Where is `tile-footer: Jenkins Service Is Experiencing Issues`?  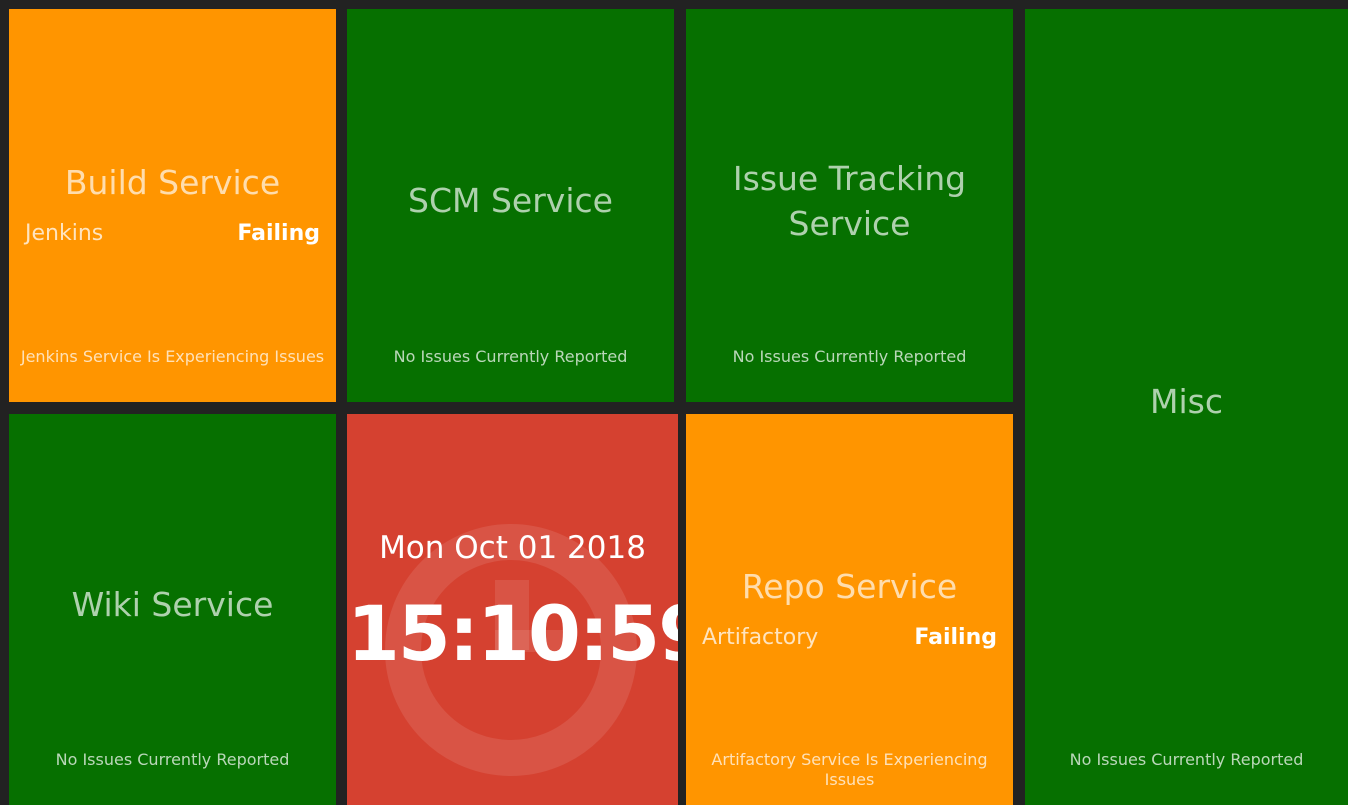
tile-footer: Jenkins Service Is Experiencing Issues is located at coordinates (172, 356).